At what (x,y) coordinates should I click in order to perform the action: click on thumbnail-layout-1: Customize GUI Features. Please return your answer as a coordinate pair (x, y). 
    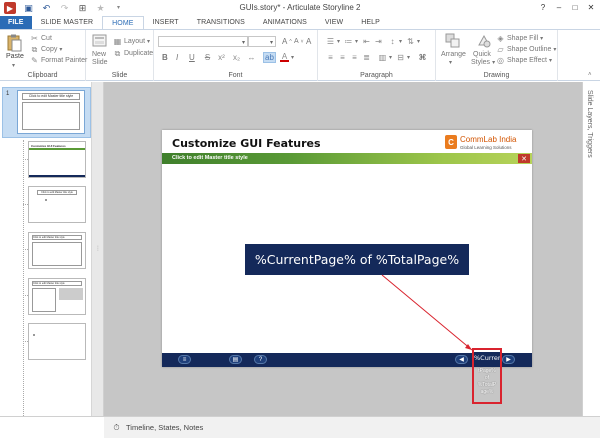
    Looking at the image, I should click on (57, 159).